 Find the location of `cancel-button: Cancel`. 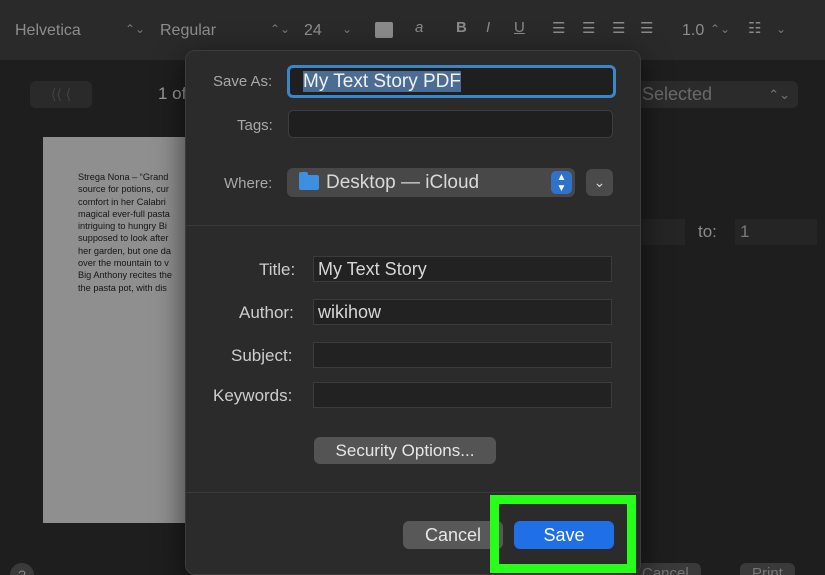

cancel-button: Cancel is located at coordinates (453, 535).